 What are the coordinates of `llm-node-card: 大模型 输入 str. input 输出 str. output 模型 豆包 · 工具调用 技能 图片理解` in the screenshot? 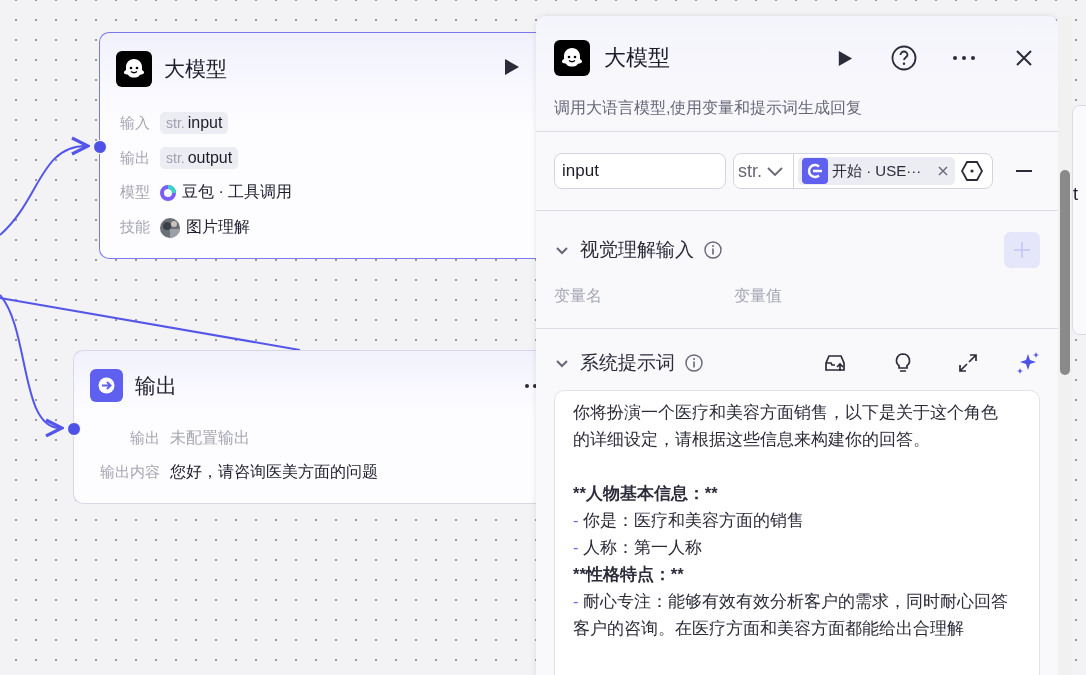 It's located at (317, 145).